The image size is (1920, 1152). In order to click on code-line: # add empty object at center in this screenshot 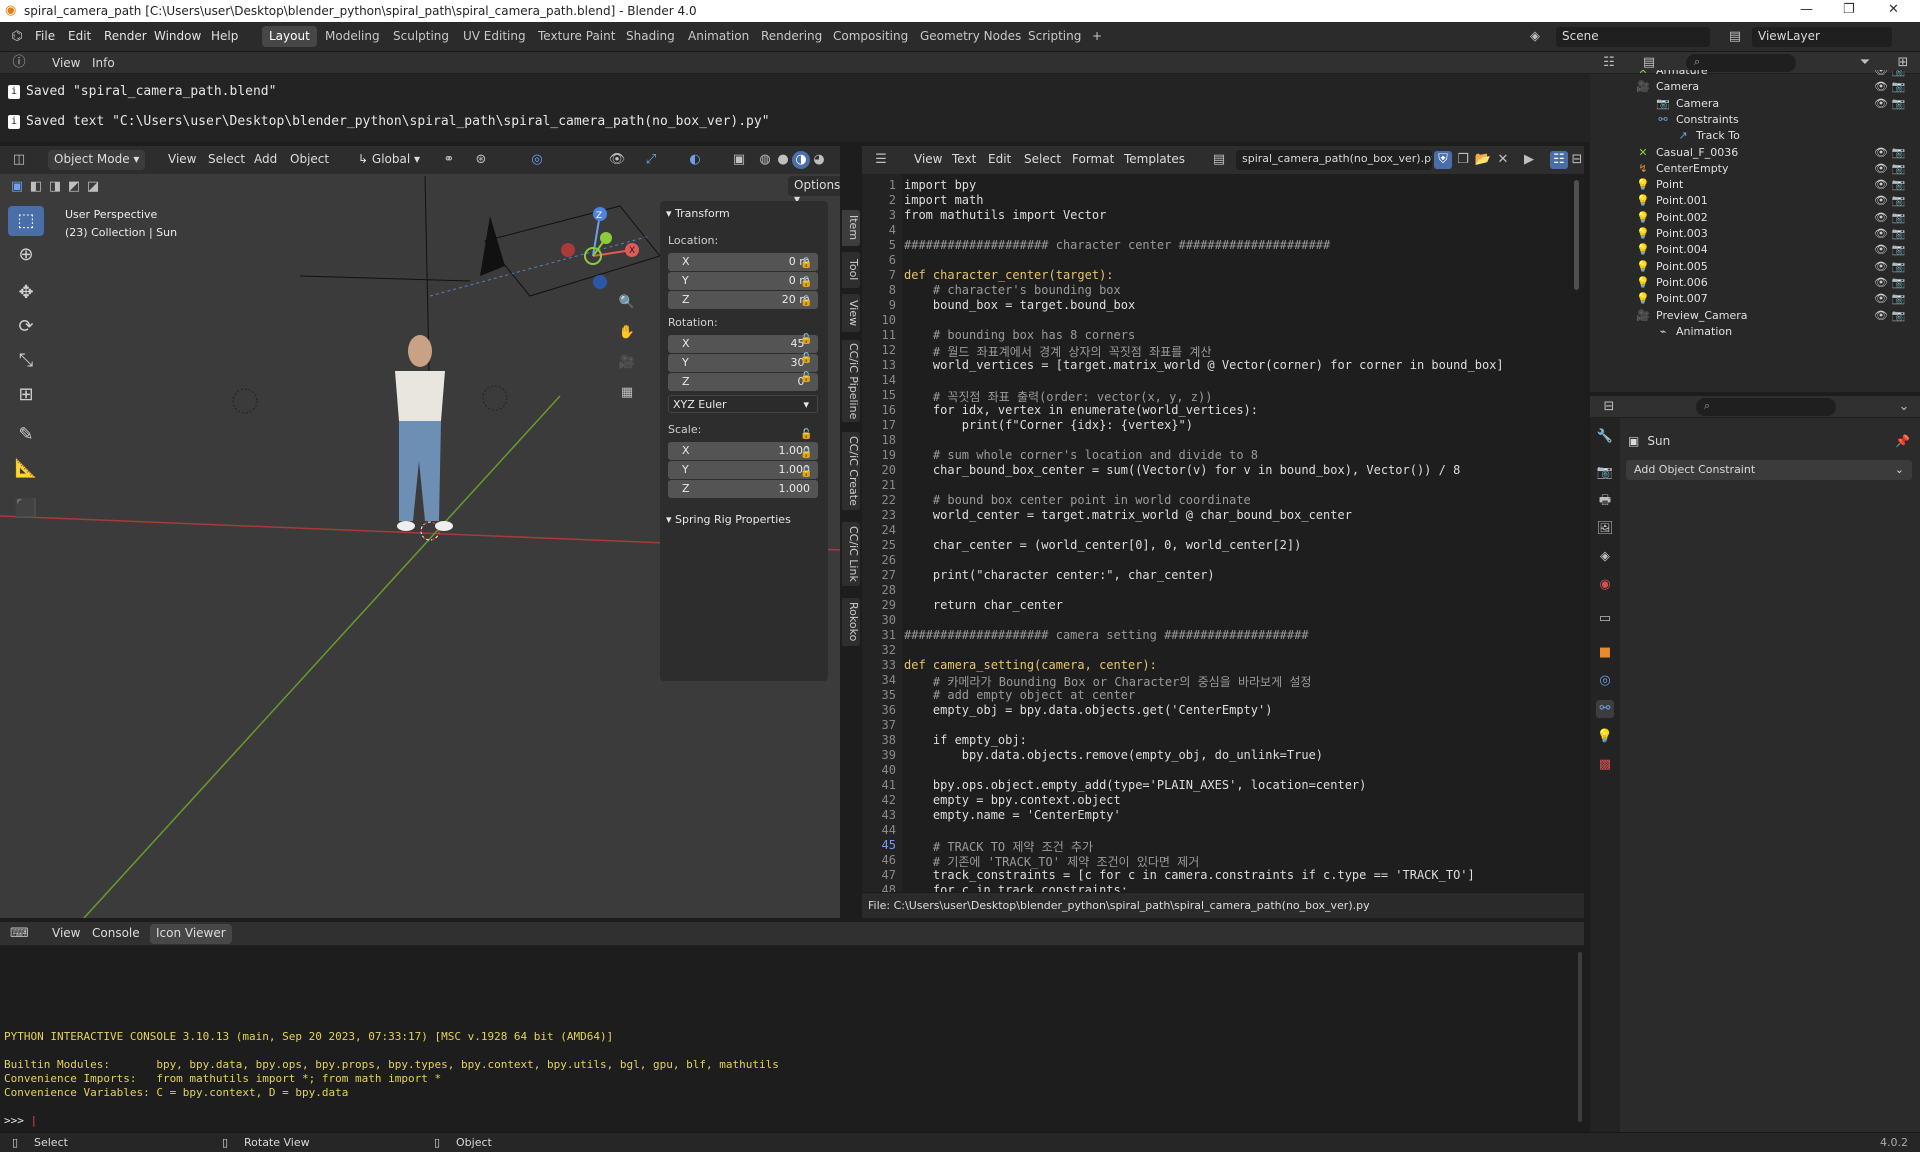, I will do `click(1019, 695)`.